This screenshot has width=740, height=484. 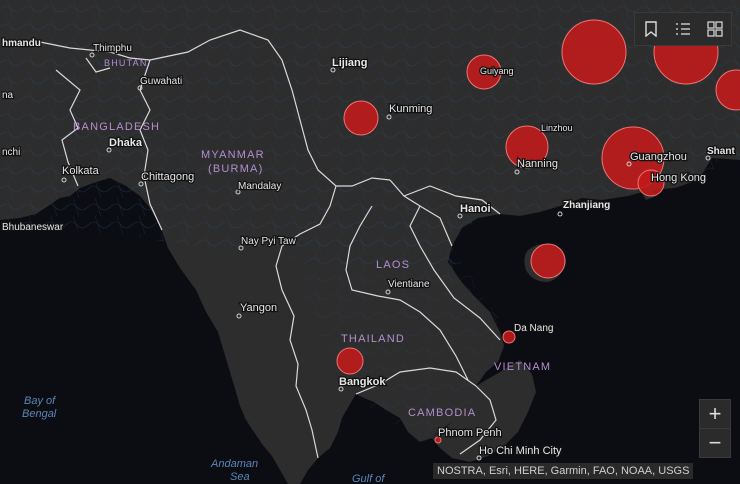 What do you see at coordinates (586, 205) in the screenshot?
I see `label-zhanjiang: Zhanjiang` at bounding box center [586, 205].